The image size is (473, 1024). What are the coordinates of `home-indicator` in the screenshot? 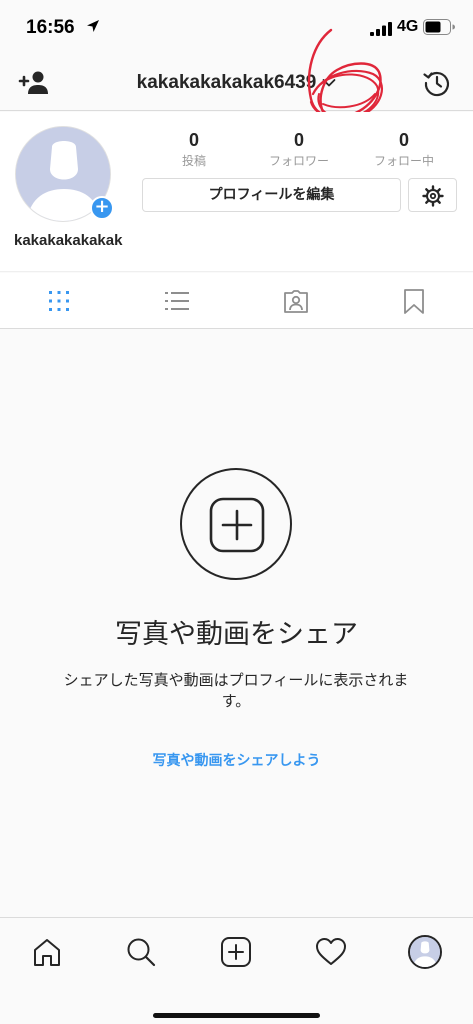 It's located at (236, 1015).